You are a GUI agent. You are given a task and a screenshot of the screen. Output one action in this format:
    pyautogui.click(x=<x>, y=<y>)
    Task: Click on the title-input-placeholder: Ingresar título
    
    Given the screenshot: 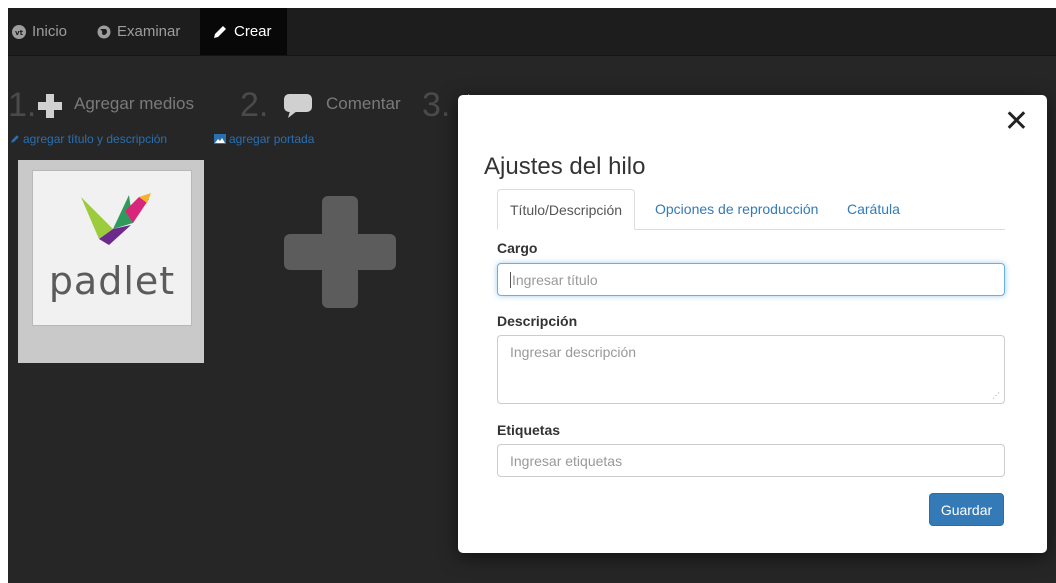 What is the action you would take?
    pyautogui.click(x=555, y=279)
    